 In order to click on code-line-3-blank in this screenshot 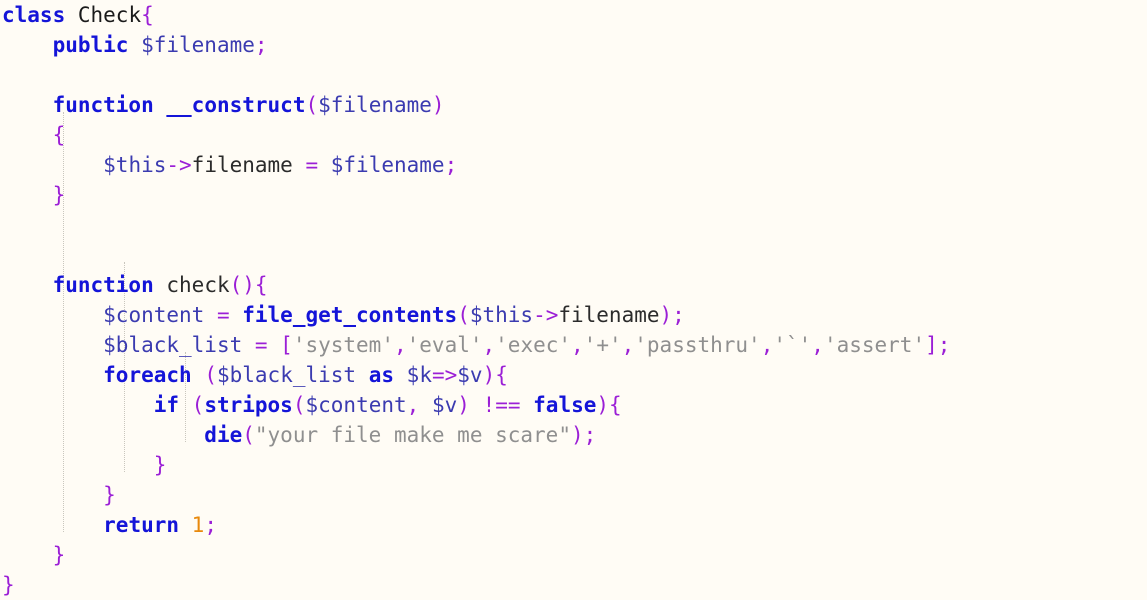, I will do `click(574, 75)`.